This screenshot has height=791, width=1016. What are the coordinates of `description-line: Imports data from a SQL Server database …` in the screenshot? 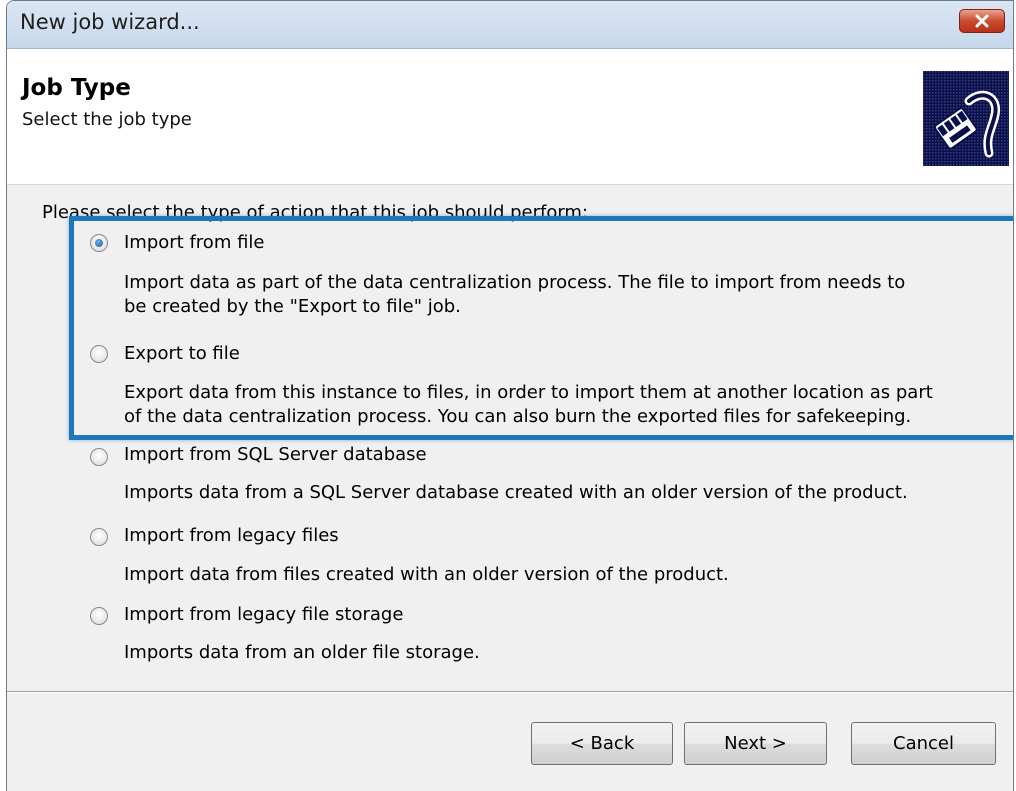 It's located at (516, 492).